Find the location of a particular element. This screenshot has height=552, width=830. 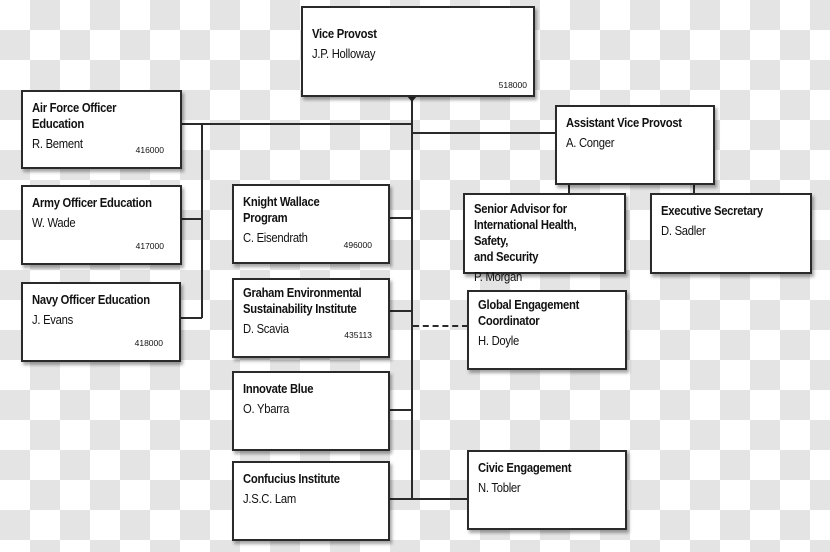

global-engagement-box: Global Engagement Coordinator H. Doyle is located at coordinates (547, 330).